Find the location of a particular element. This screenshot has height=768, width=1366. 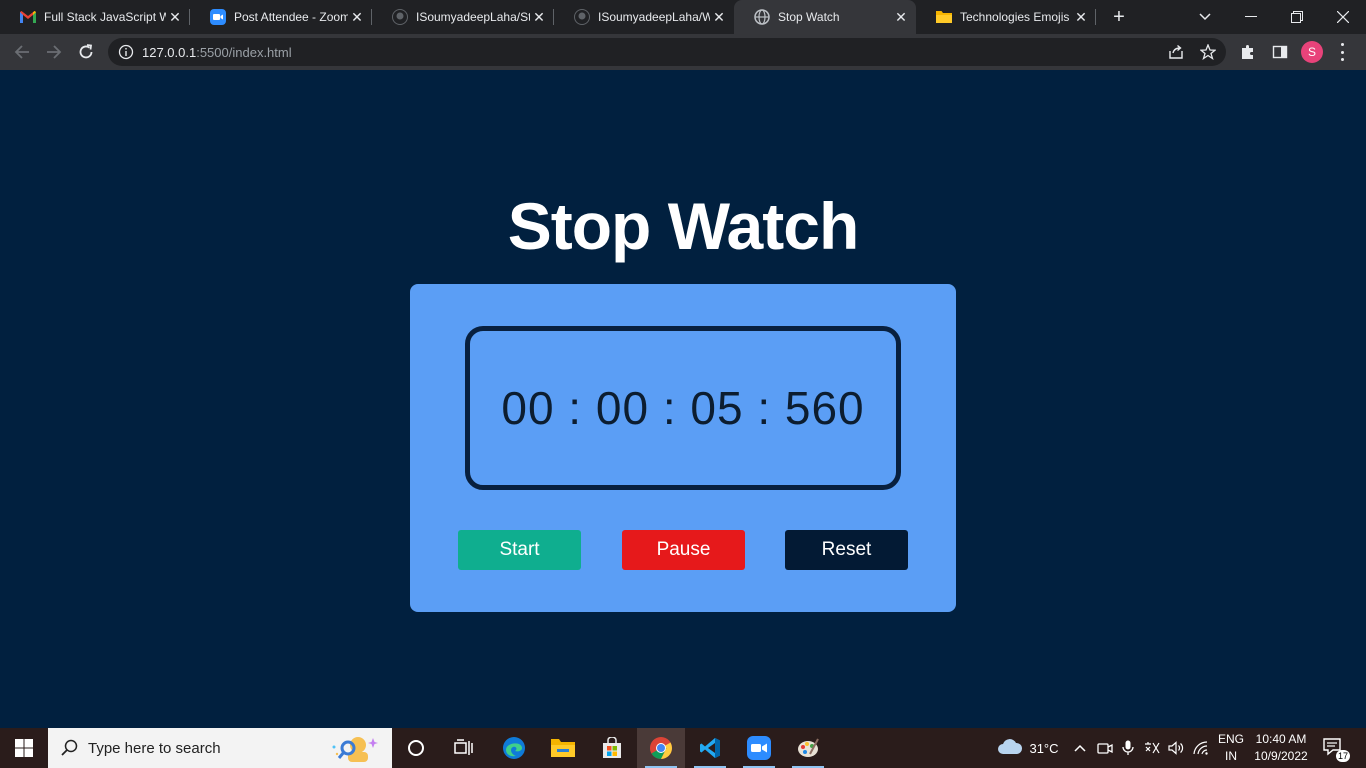

tab-search-chevron-icon is located at coordinates (1205, 17).